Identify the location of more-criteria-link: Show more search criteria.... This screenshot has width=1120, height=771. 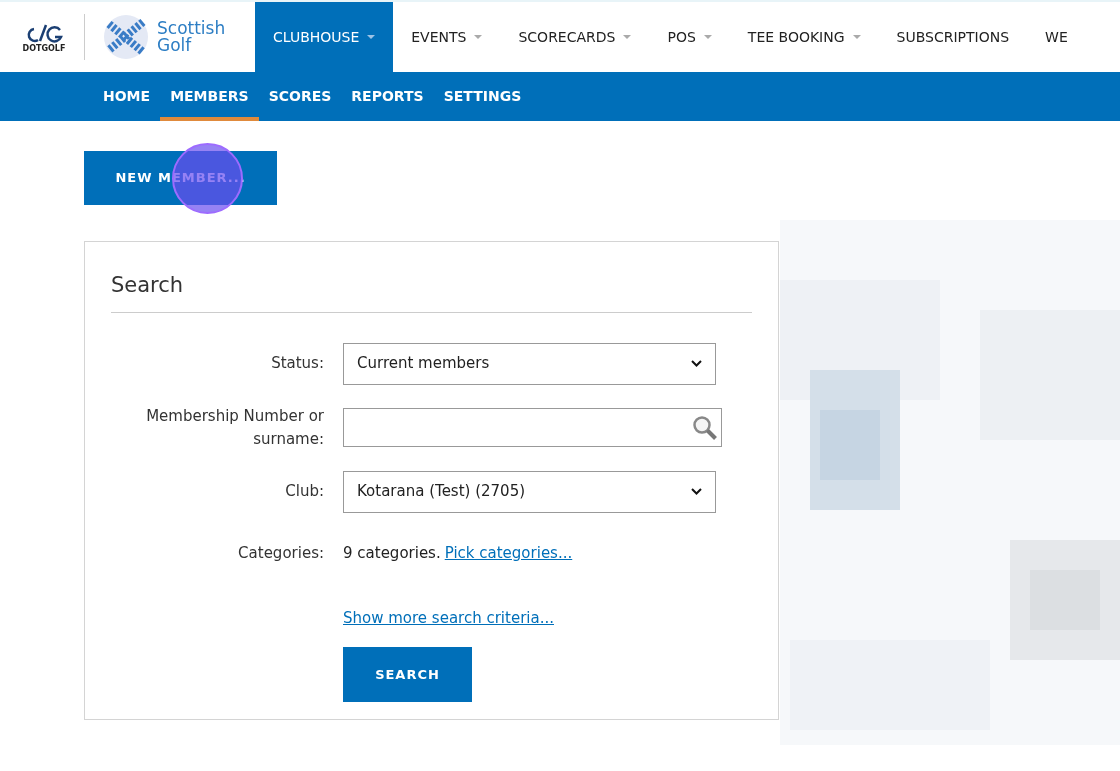
(448, 617).